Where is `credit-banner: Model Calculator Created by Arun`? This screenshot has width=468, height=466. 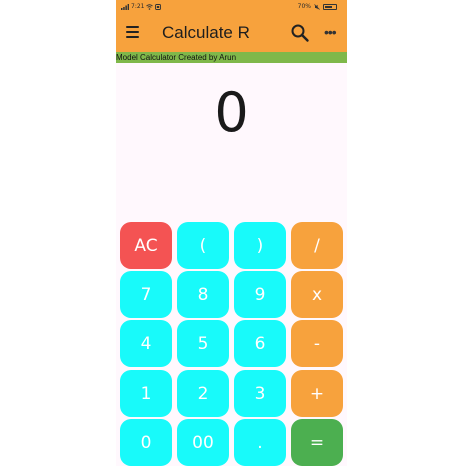
credit-banner: Model Calculator Created by Arun is located at coordinates (231, 57).